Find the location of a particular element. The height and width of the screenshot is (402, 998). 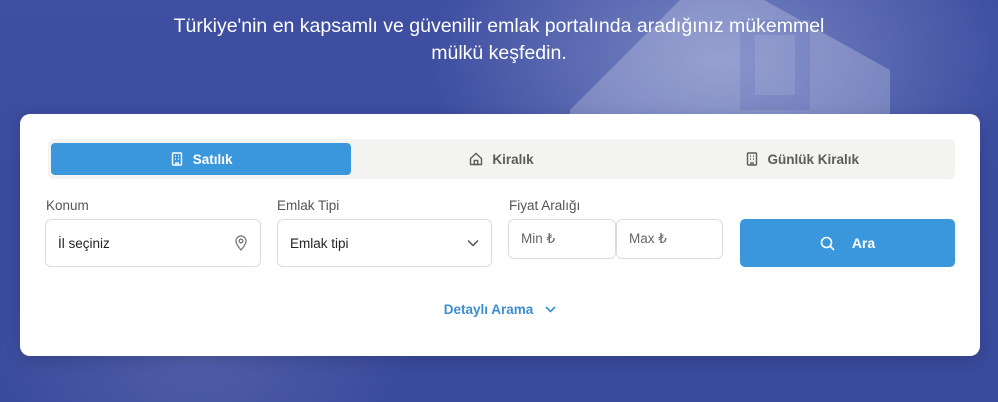

detailed-search-label: Detaylı Arama is located at coordinates (488, 309).